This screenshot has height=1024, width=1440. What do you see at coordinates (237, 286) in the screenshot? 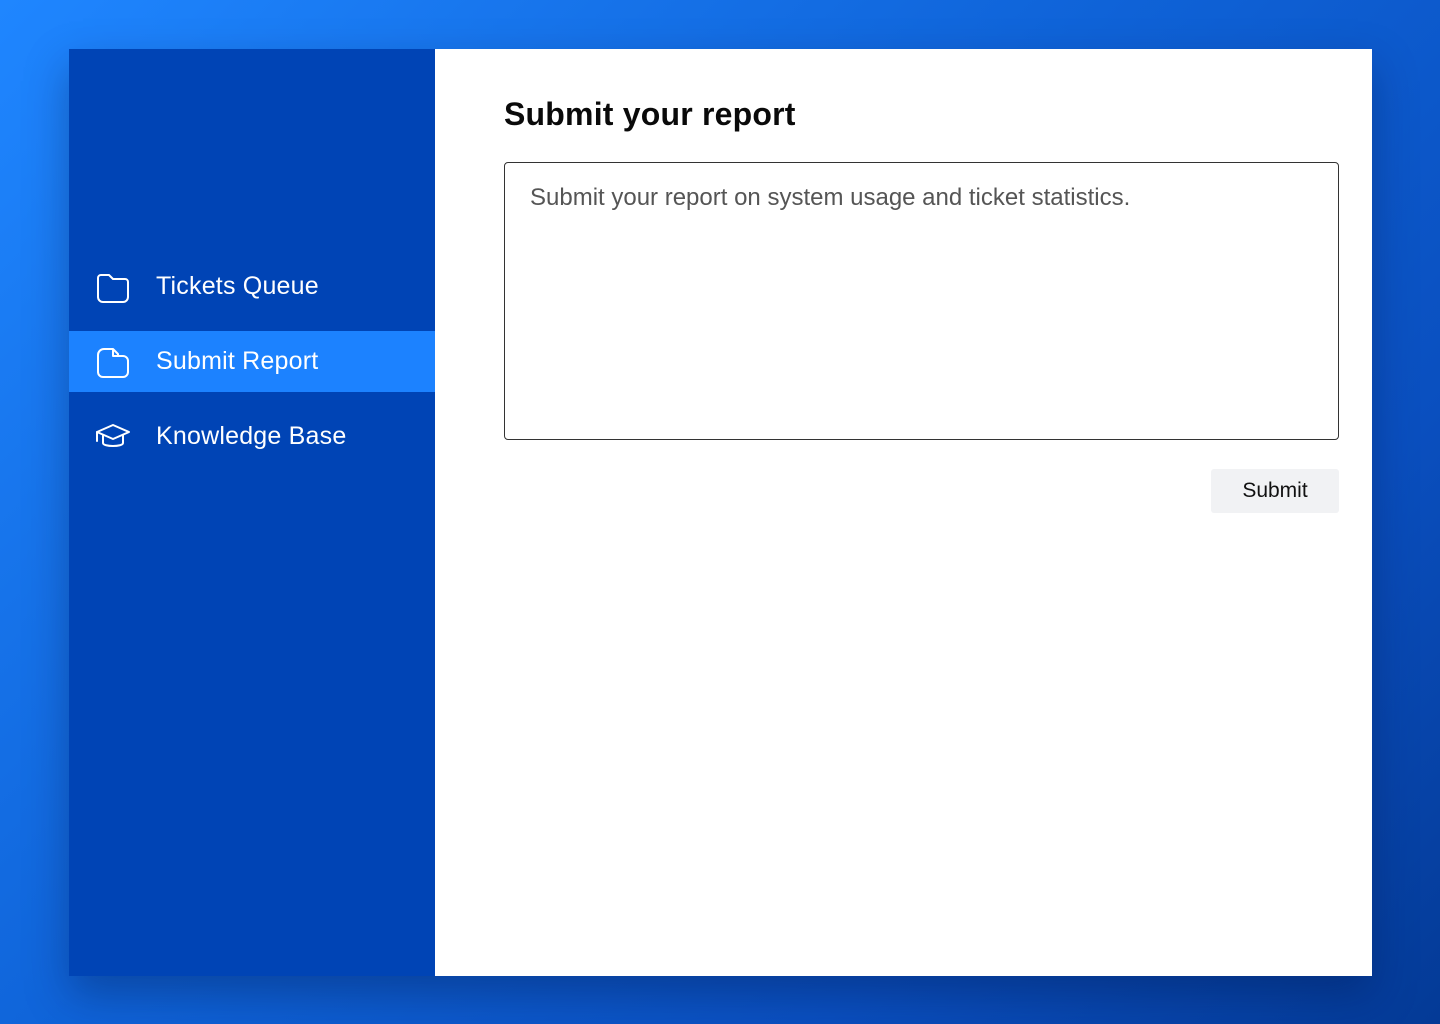
I see `sidebar-item-label: Tickets Queue` at bounding box center [237, 286].